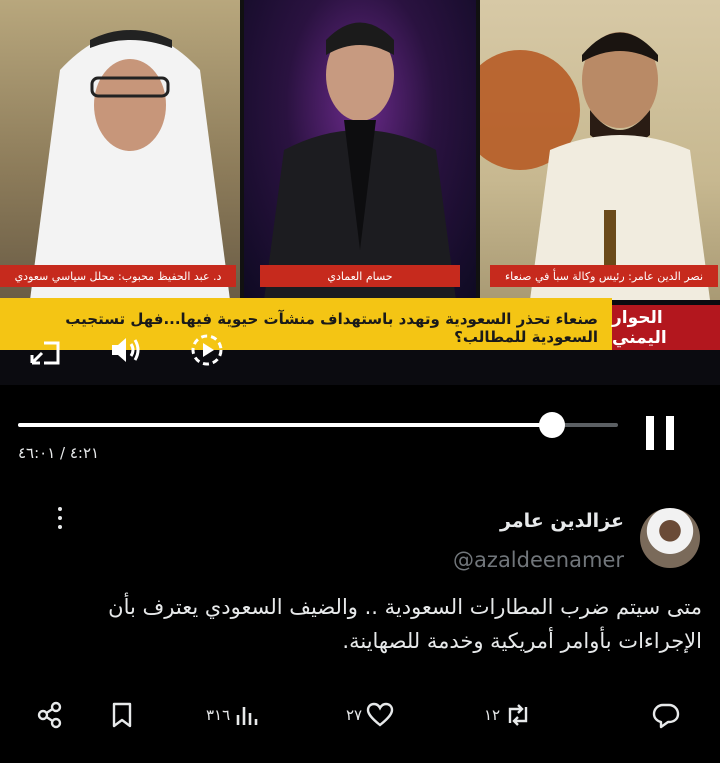  Describe the element at coordinates (354, 715) in the screenshot. I see `likes-count: ٢٧` at that location.